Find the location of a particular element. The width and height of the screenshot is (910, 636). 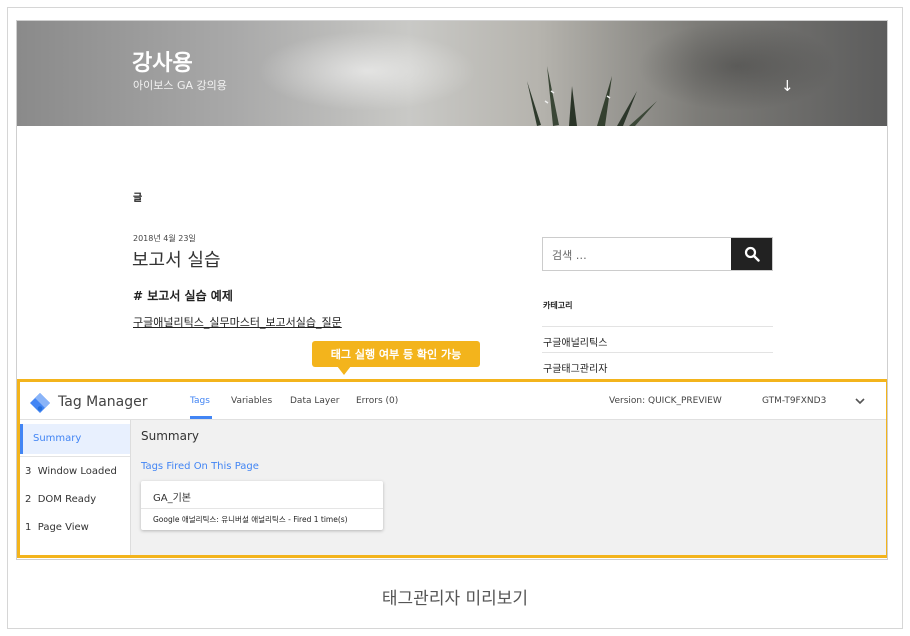

sidebar-item-label: Summary is located at coordinates (57, 438).